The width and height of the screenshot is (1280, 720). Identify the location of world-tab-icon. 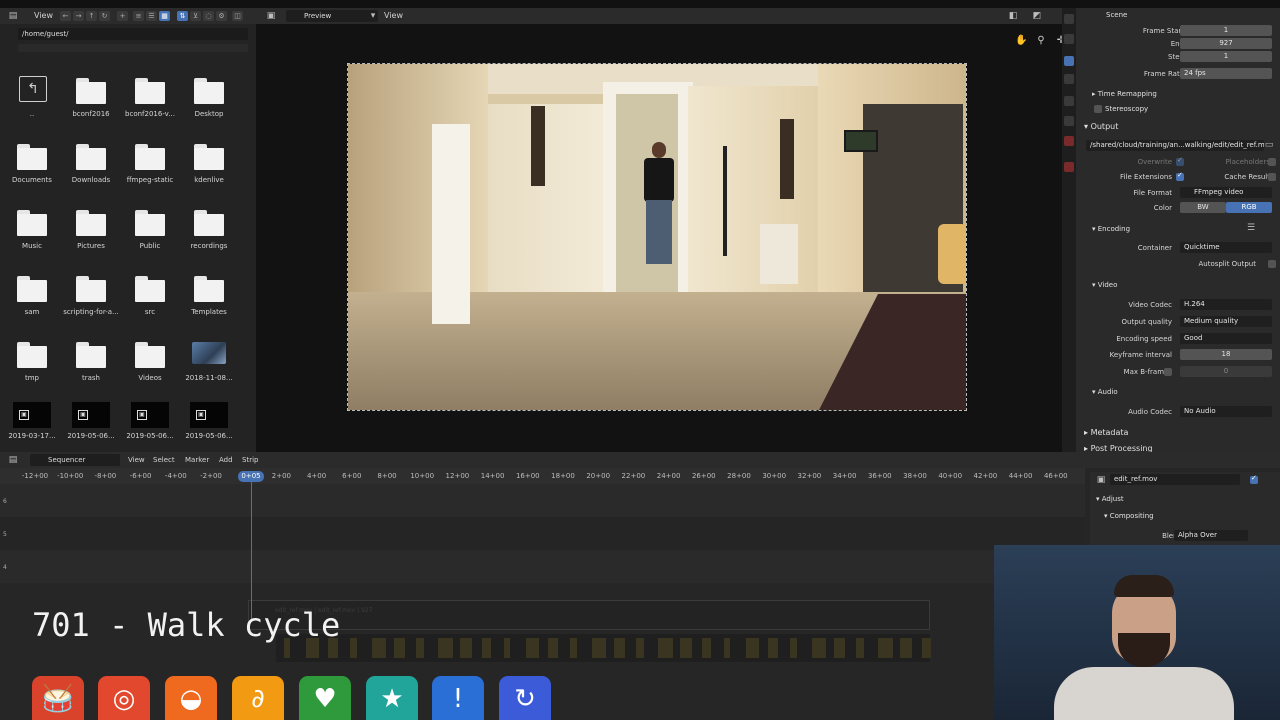
(1069, 121).